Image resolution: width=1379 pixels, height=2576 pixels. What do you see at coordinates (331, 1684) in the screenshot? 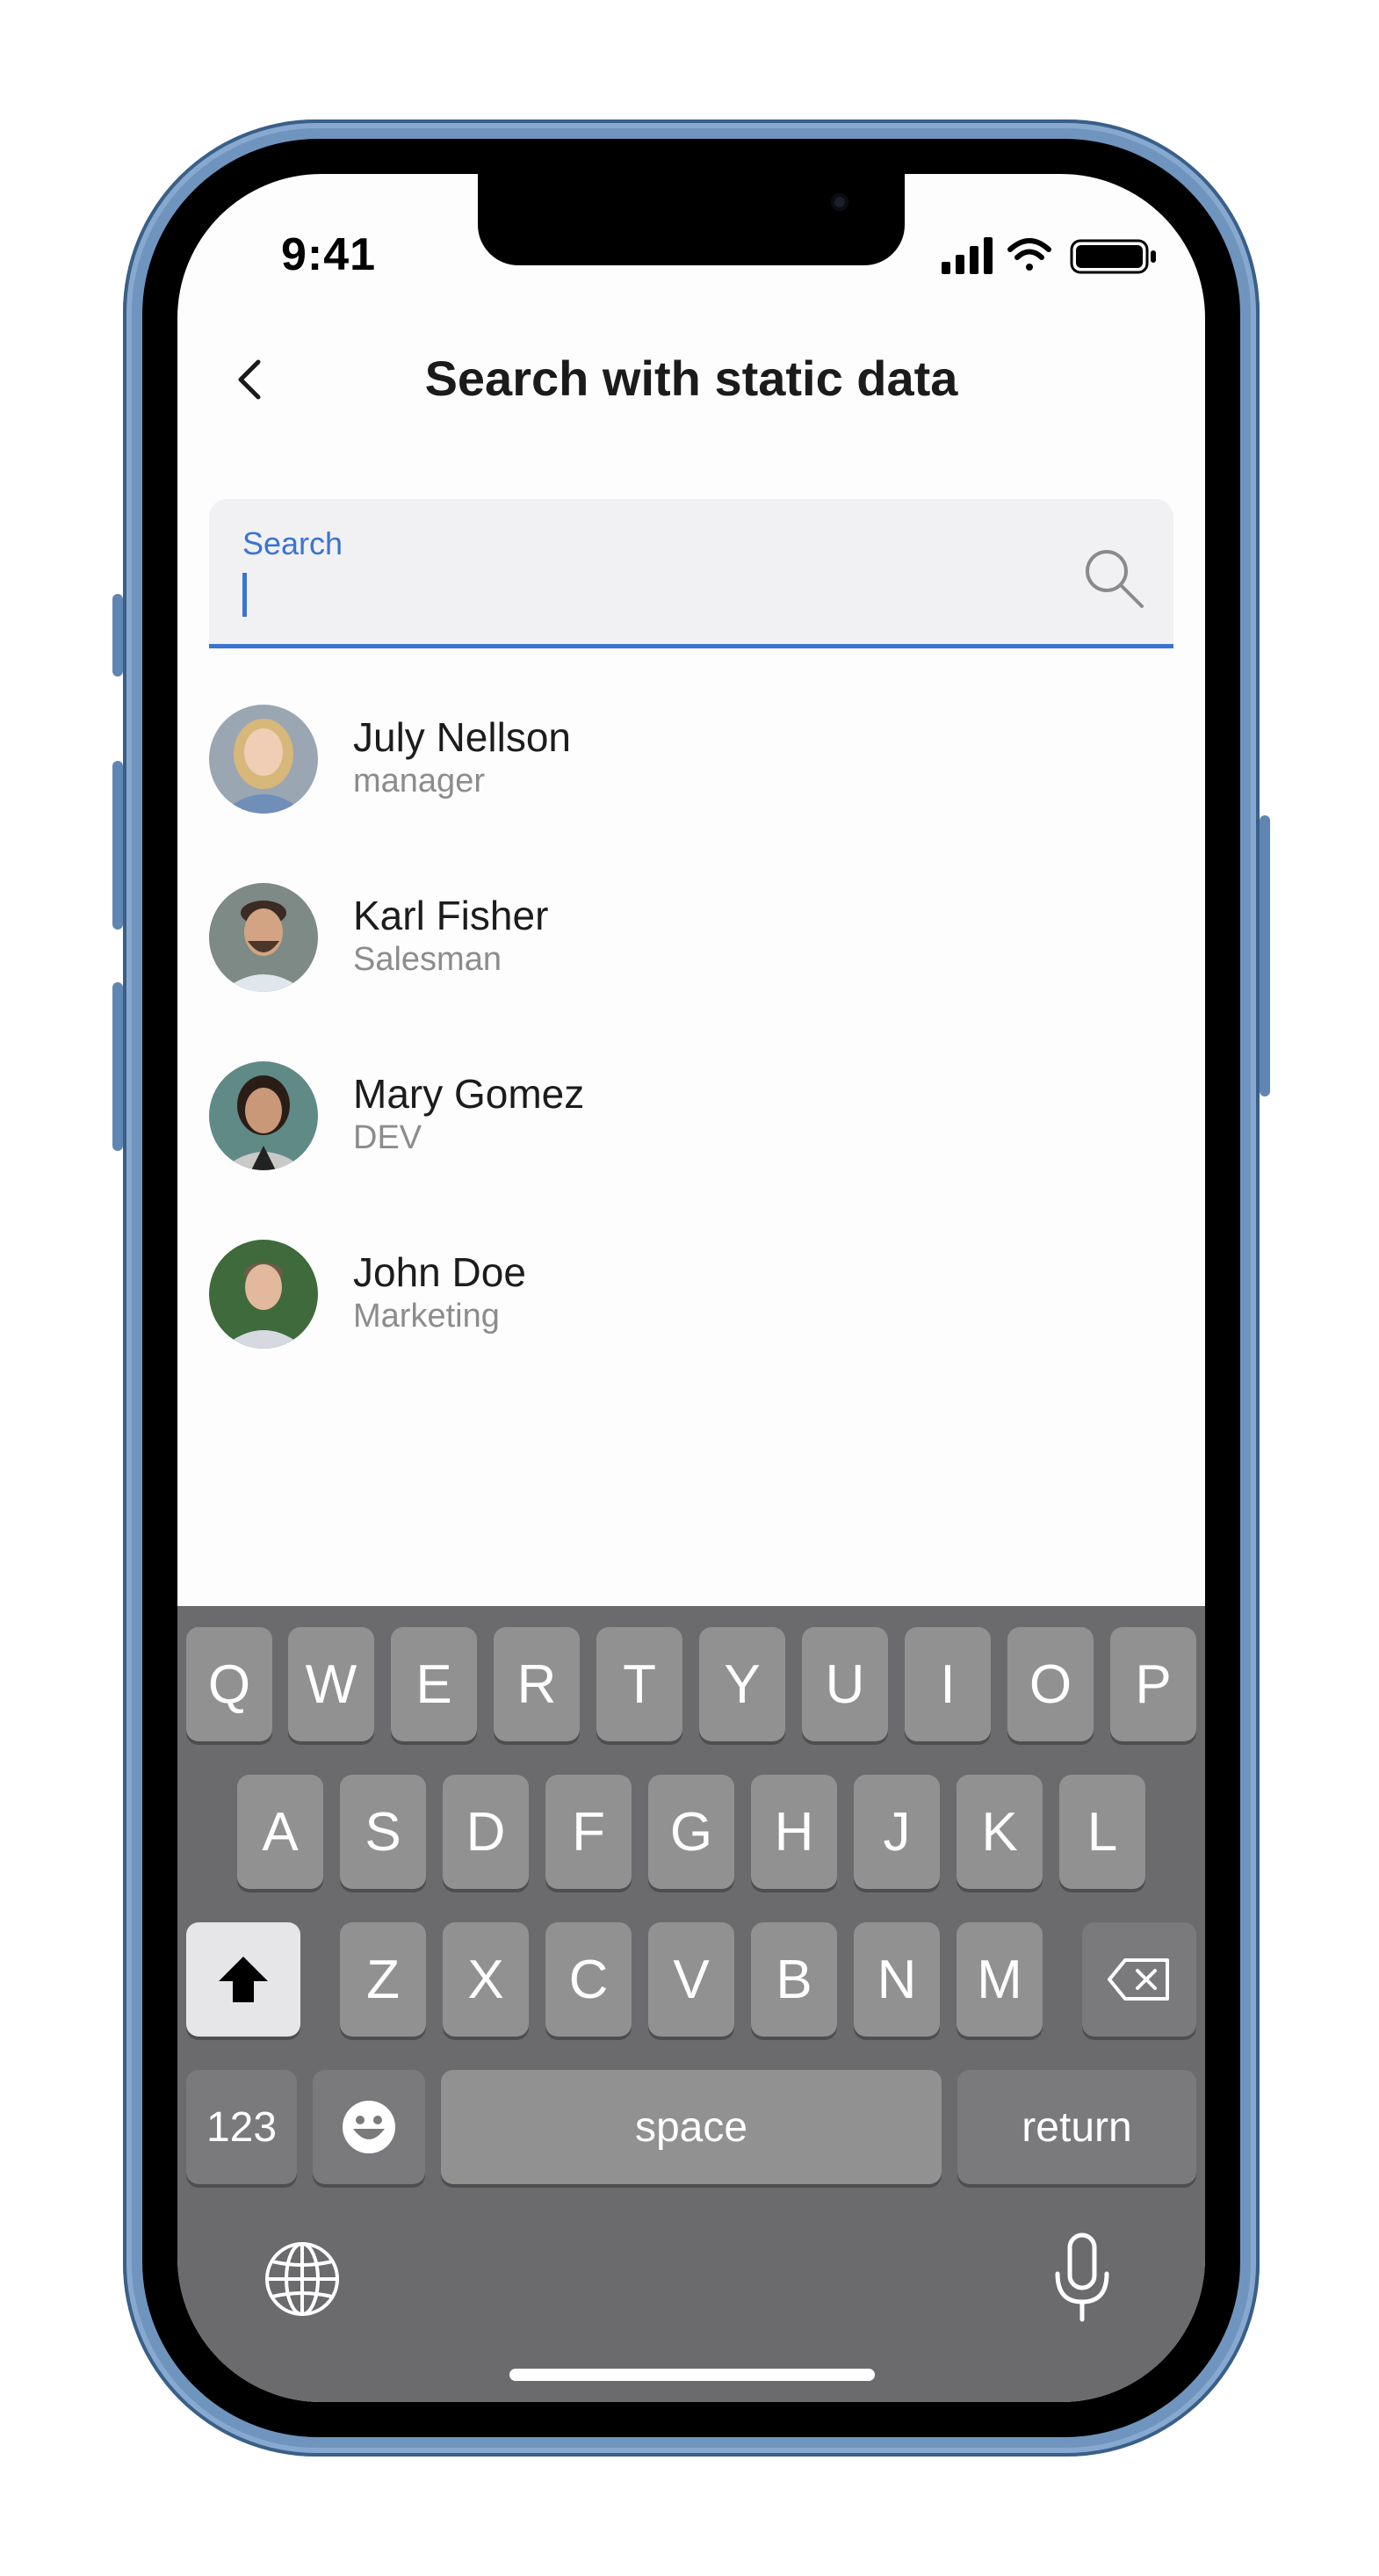
I see `key-w: W` at bounding box center [331, 1684].